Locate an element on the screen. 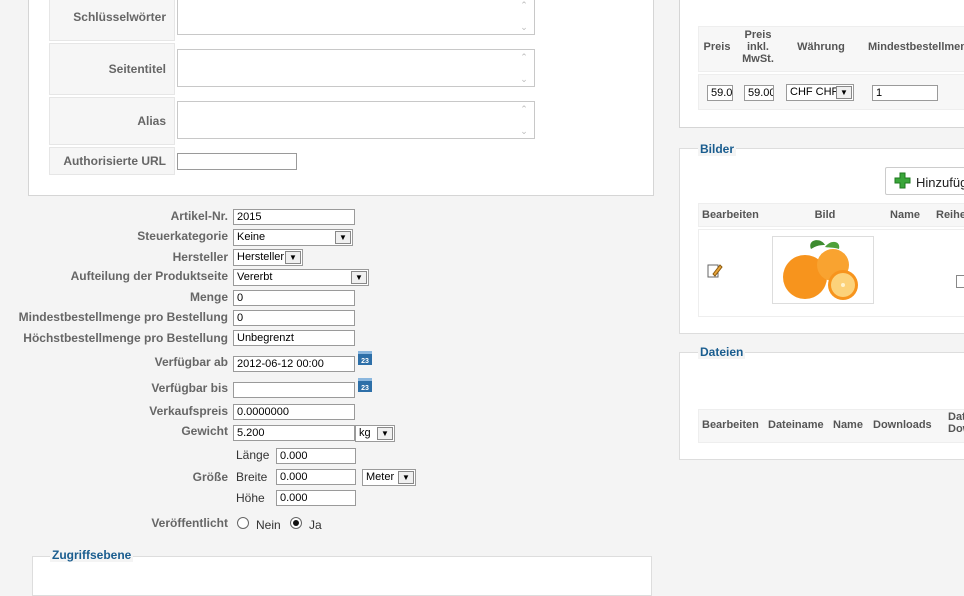 Image resolution: width=964 pixels, height=596 pixels. min-order-input: 0 is located at coordinates (294, 318).